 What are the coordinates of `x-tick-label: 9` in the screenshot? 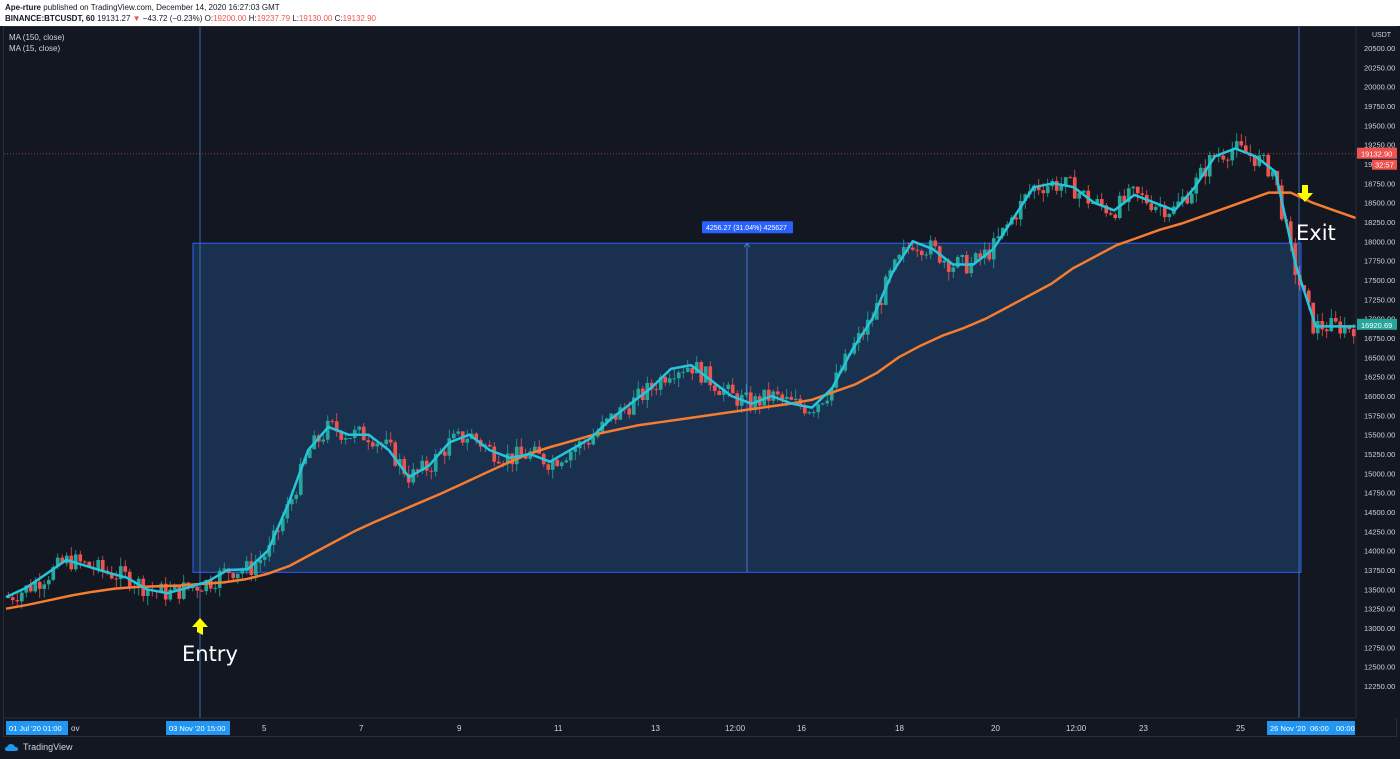 It's located at (459, 728).